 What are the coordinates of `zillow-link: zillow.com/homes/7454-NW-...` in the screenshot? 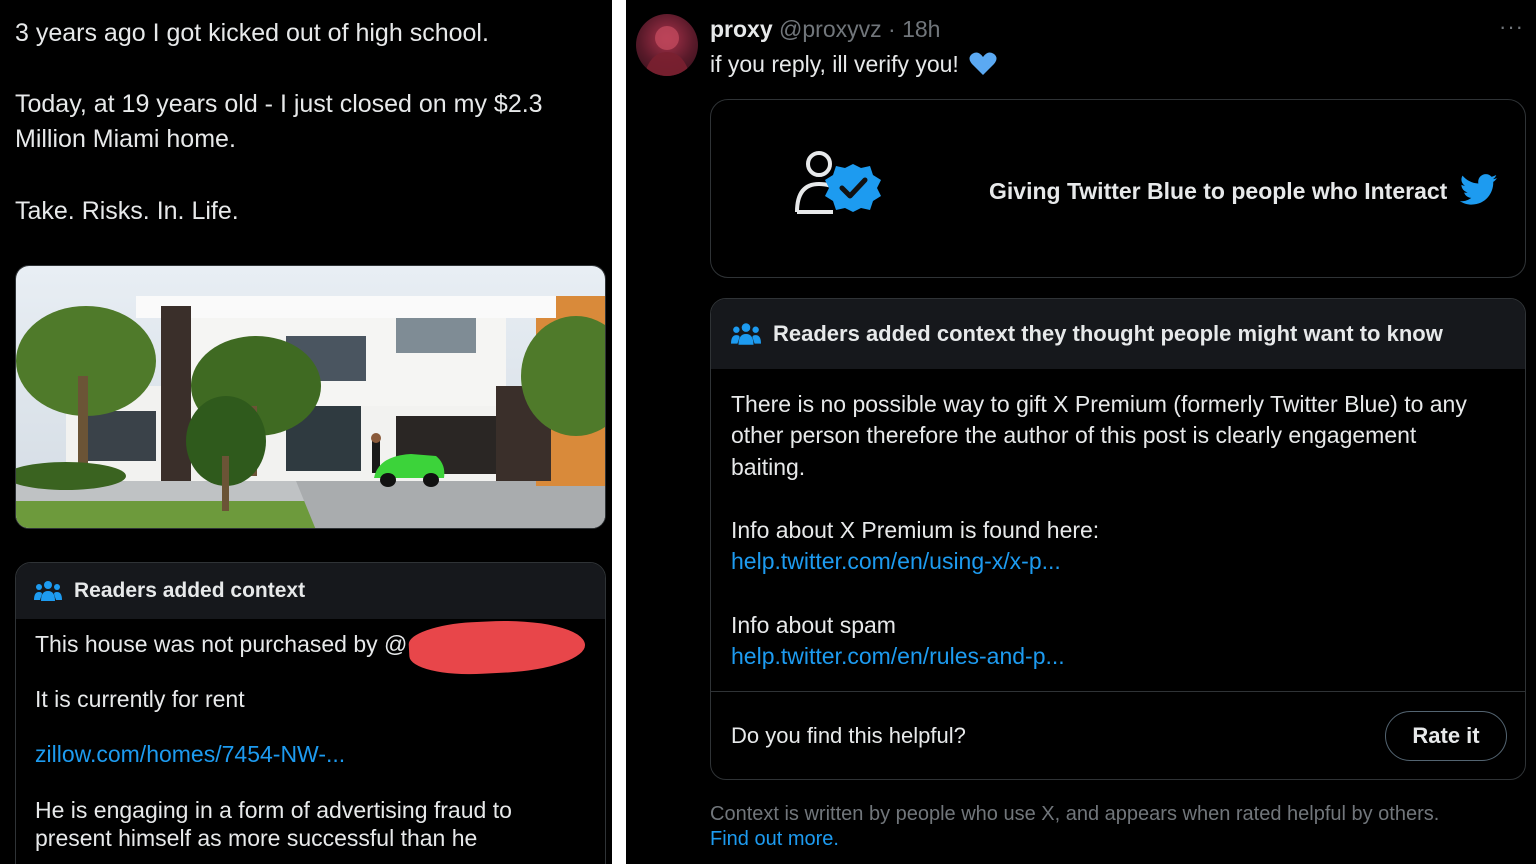 It's located at (190, 754).